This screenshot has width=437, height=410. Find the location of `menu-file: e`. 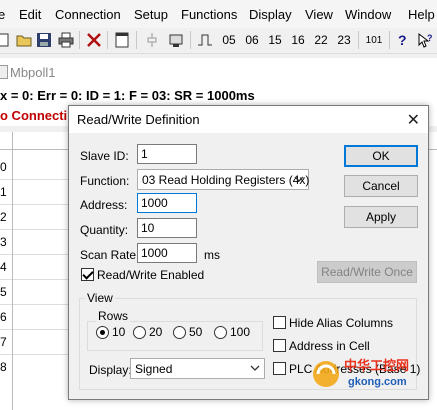

menu-file: e is located at coordinates (2, 14).